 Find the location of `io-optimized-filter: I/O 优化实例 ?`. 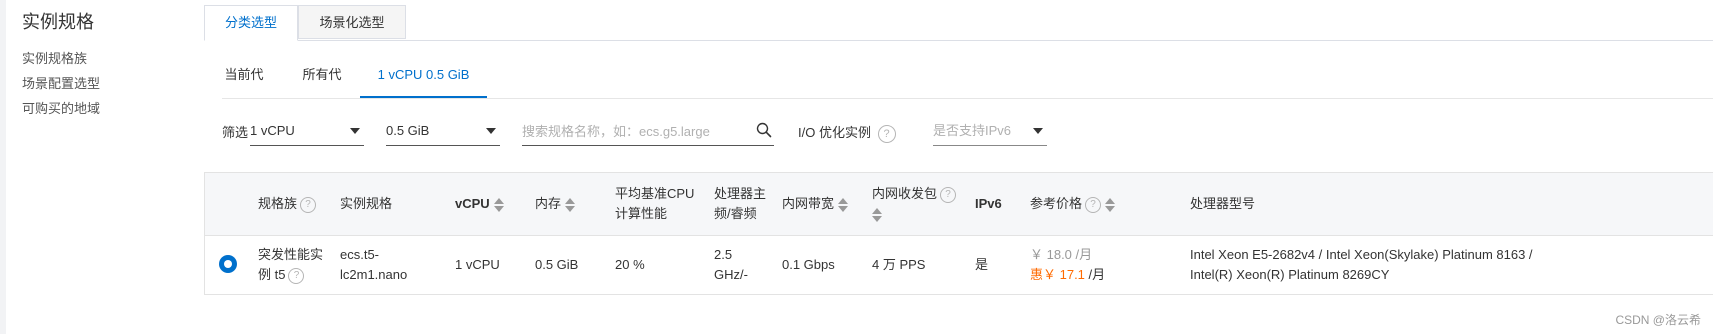

io-optimized-filter: I/O 优化实例 ? is located at coordinates (847, 132).